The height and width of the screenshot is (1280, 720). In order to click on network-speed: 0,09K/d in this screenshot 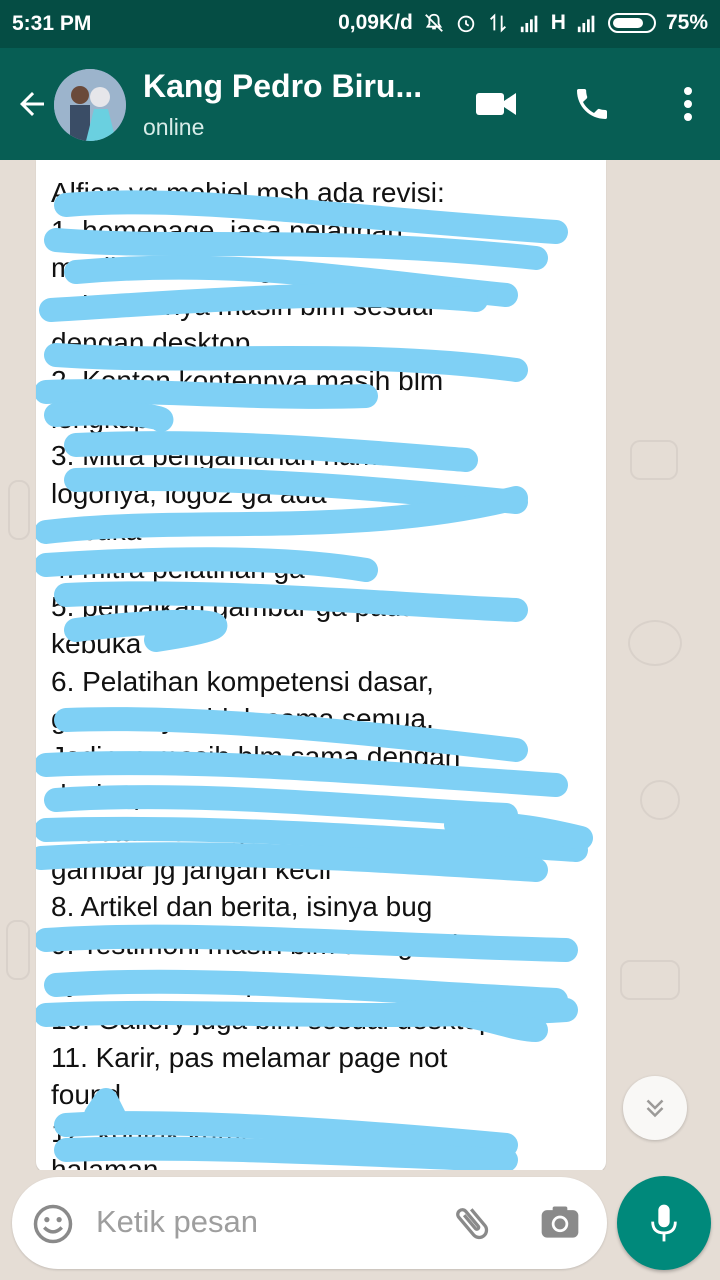, I will do `click(375, 22)`.